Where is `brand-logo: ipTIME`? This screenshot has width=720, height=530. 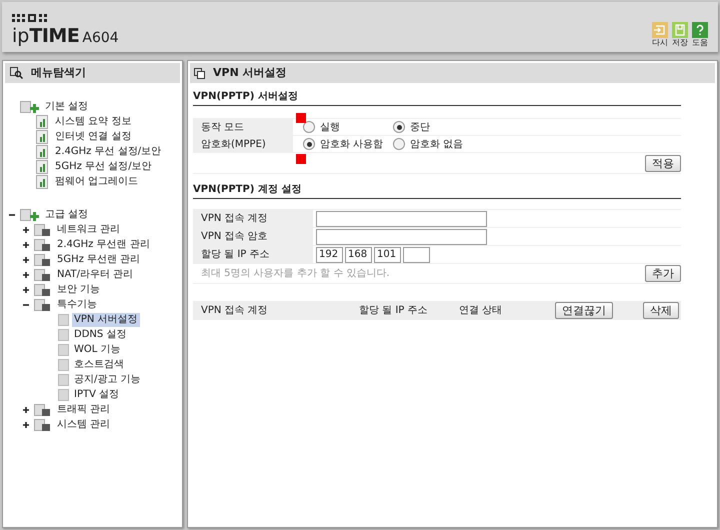
brand-logo: ipTIME is located at coordinates (46, 36).